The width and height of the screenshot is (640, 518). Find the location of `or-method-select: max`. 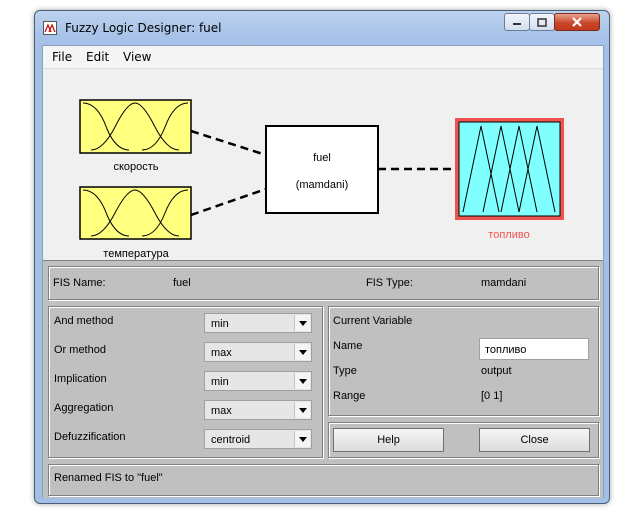

or-method-select: max is located at coordinates (258, 352).